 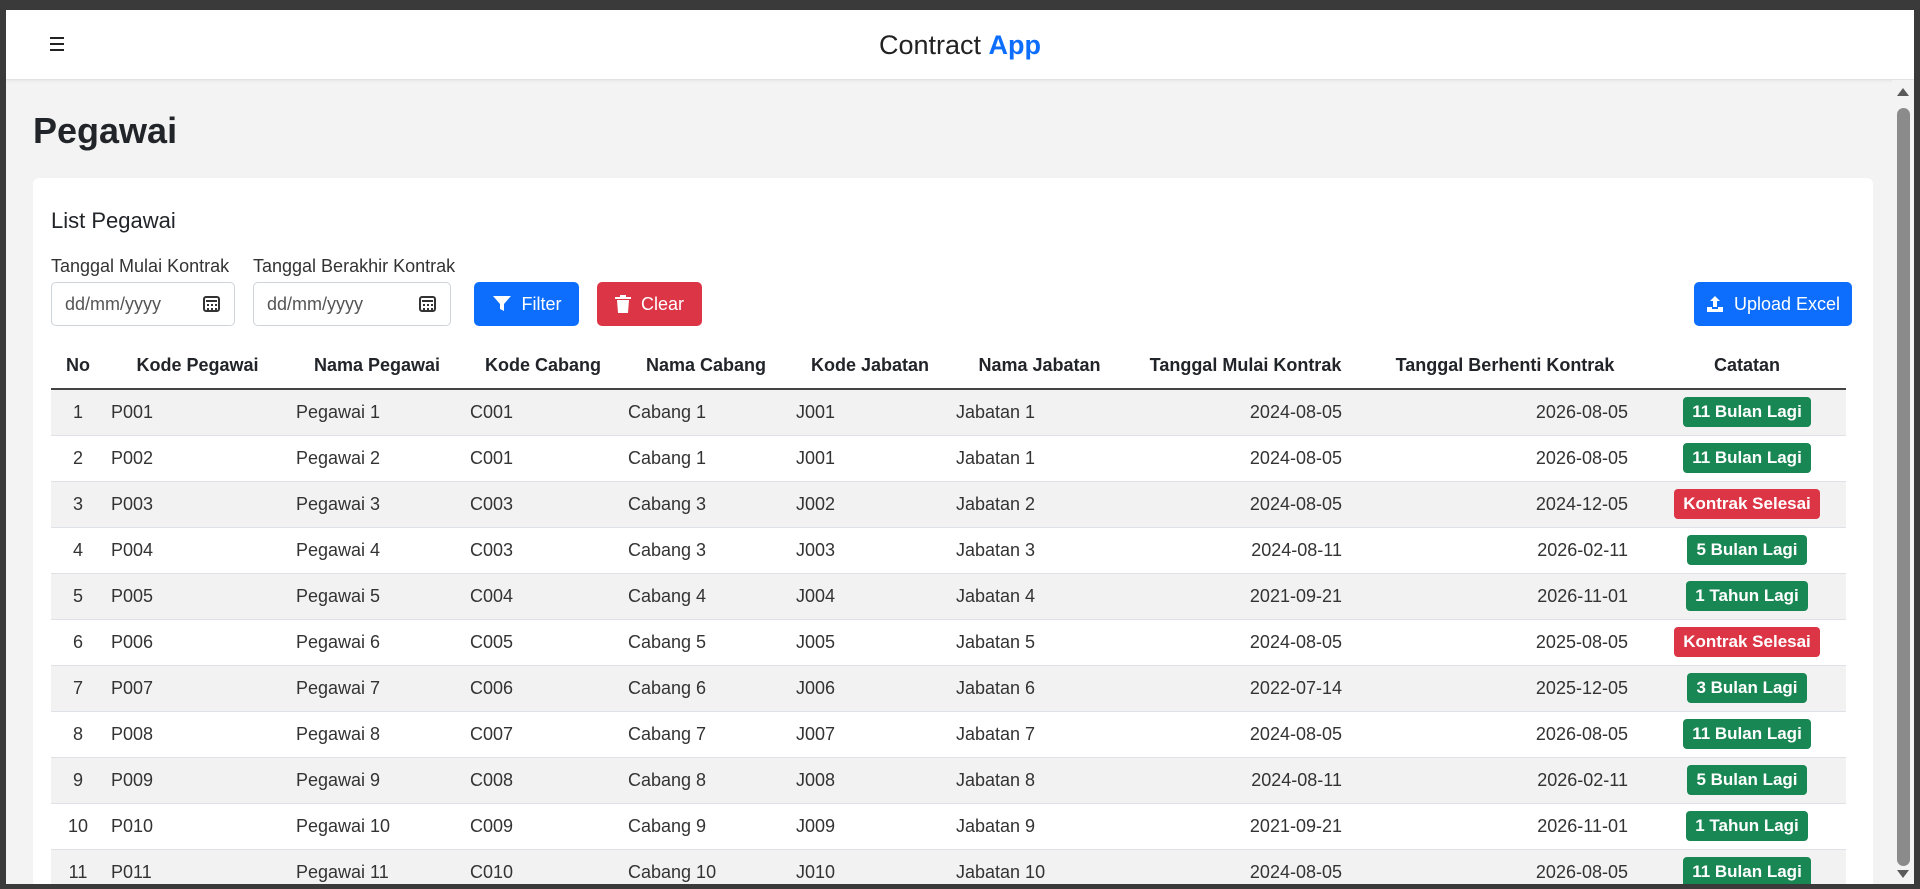 I want to click on cell-nama-cabang: Cabang 1, so click(x=706, y=412).